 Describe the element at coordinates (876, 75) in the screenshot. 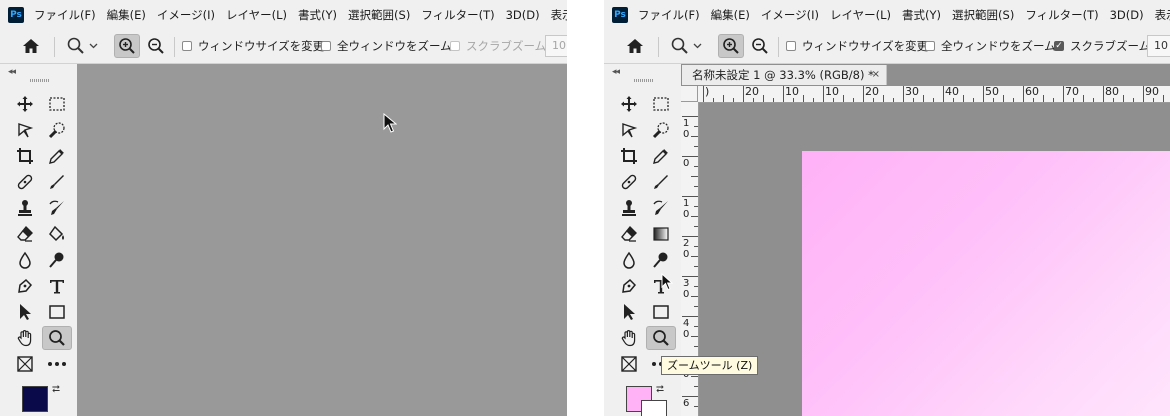

I see `close-tab-icon: ×` at that location.